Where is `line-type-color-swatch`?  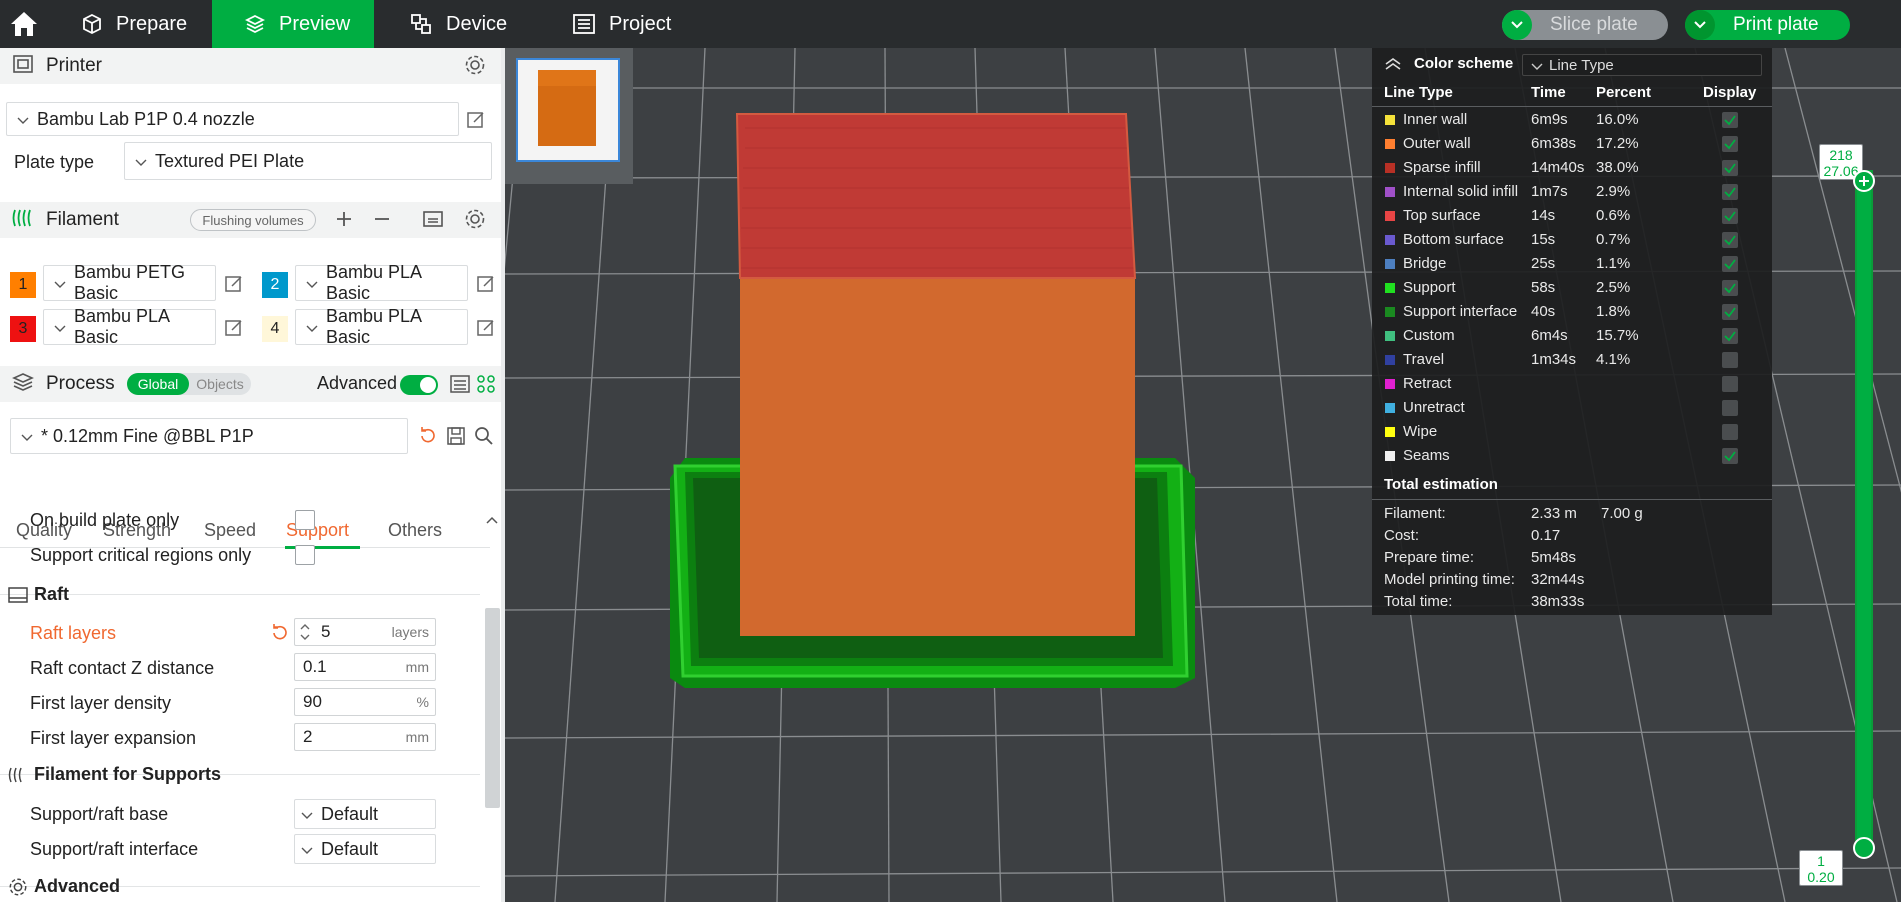 line-type-color-swatch is located at coordinates (1390, 432).